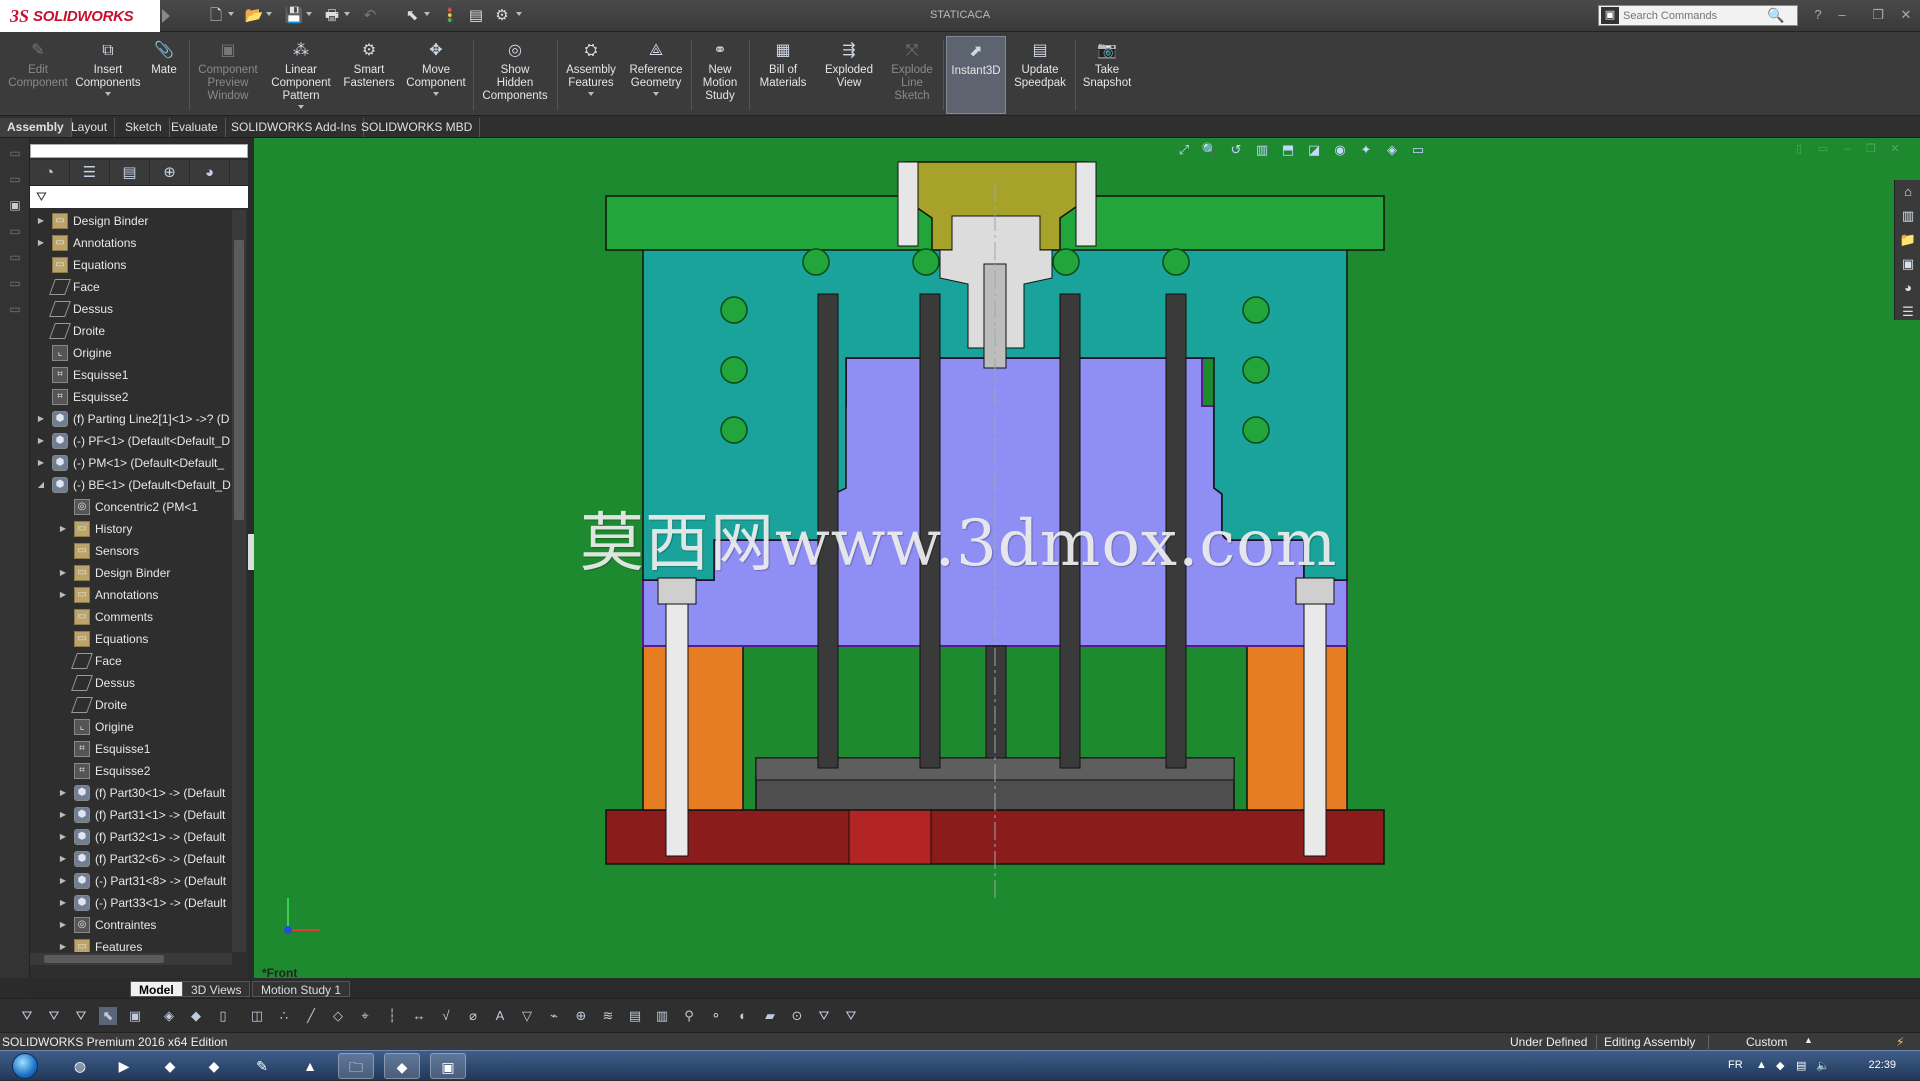 This screenshot has width=1920, height=1081. Describe the element at coordinates (1392, 150) in the screenshot. I see `apply-scene-icon: ◈` at that location.